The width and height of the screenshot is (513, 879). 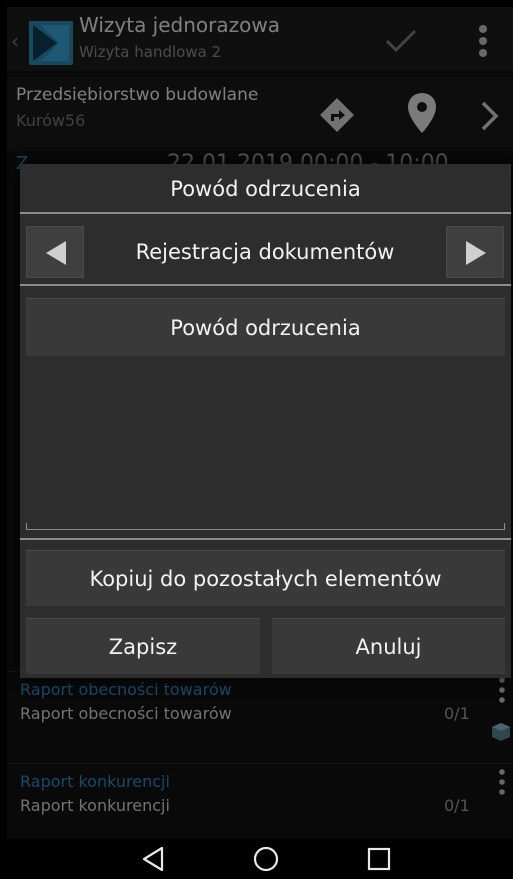 I want to click on divider, so click(x=265, y=539).